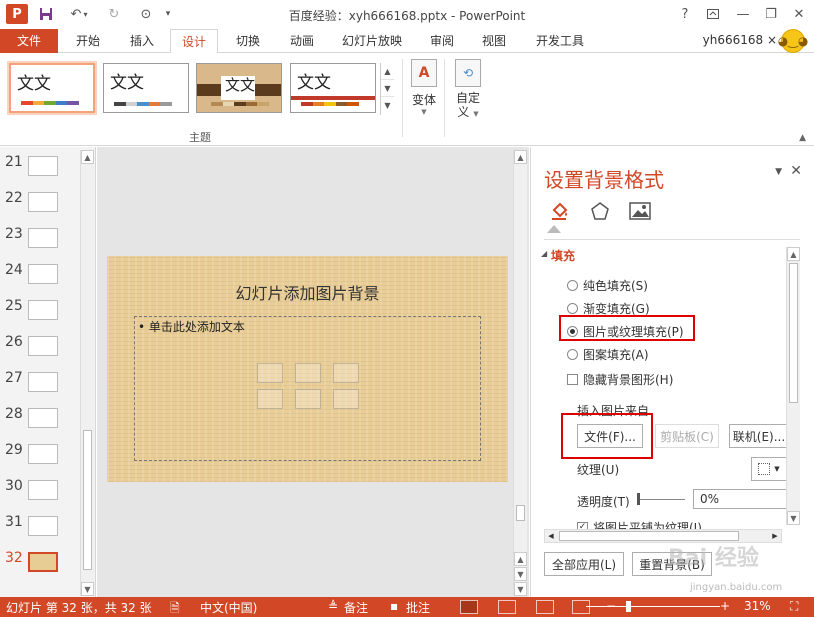 This screenshot has height=617, width=814. I want to click on zoom-slider, so click(653, 606).